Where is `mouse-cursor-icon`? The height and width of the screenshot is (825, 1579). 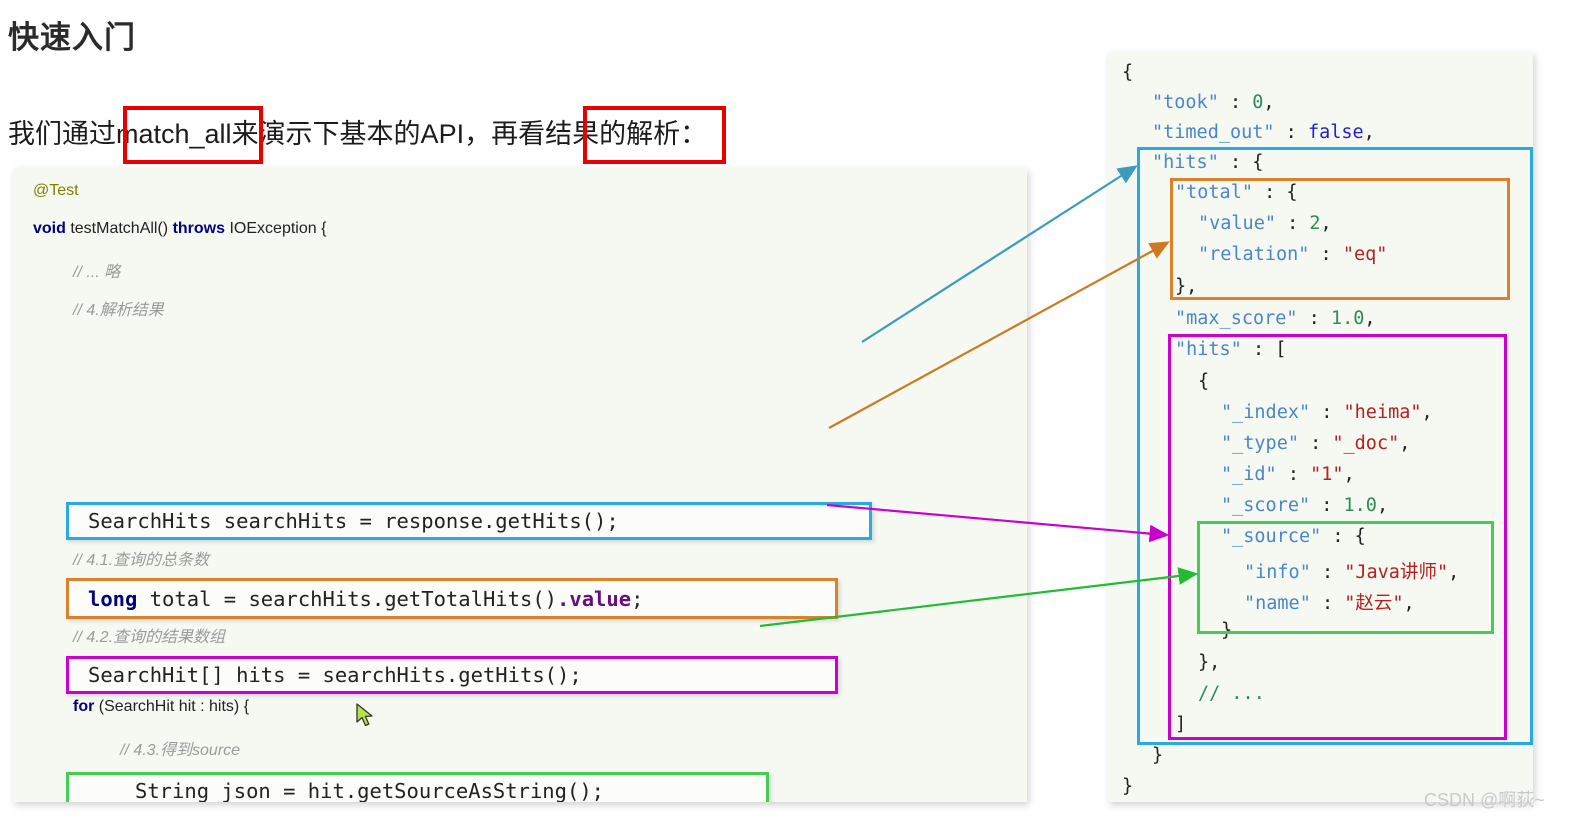 mouse-cursor-icon is located at coordinates (364, 715).